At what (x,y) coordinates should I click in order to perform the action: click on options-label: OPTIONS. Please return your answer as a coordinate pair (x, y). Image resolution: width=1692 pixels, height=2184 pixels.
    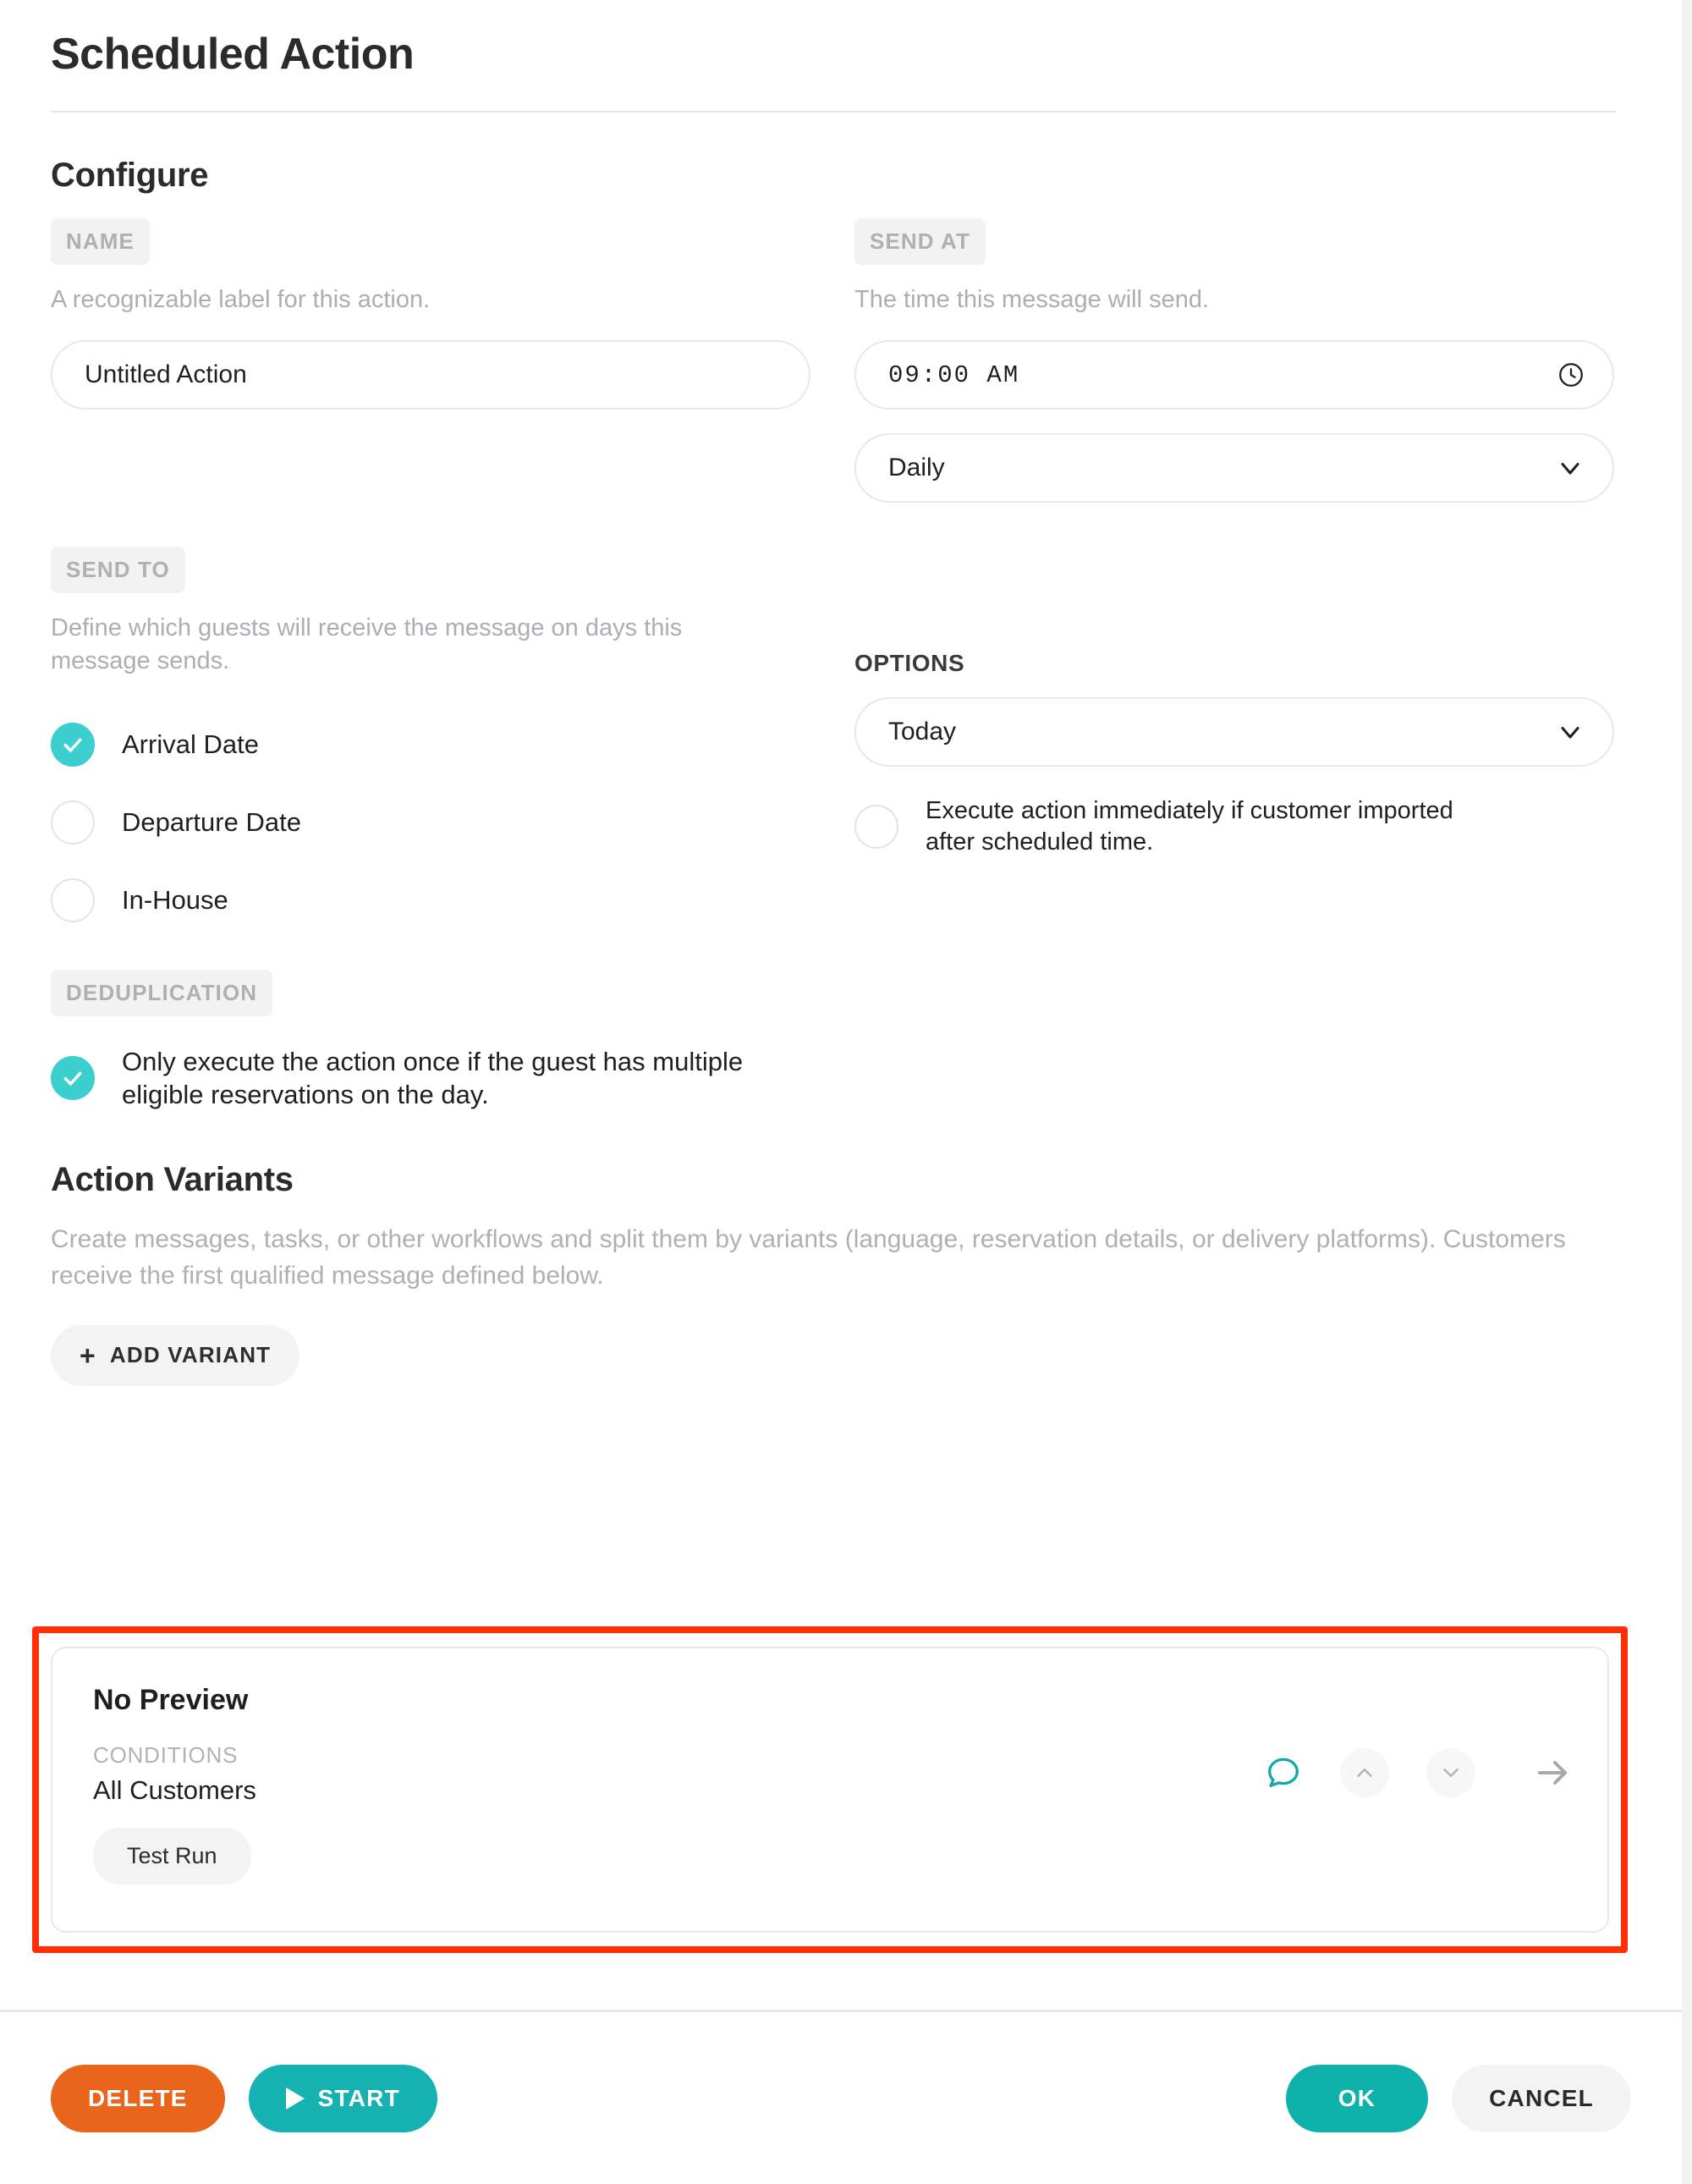
    Looking at the image, I should click on (909, 663).